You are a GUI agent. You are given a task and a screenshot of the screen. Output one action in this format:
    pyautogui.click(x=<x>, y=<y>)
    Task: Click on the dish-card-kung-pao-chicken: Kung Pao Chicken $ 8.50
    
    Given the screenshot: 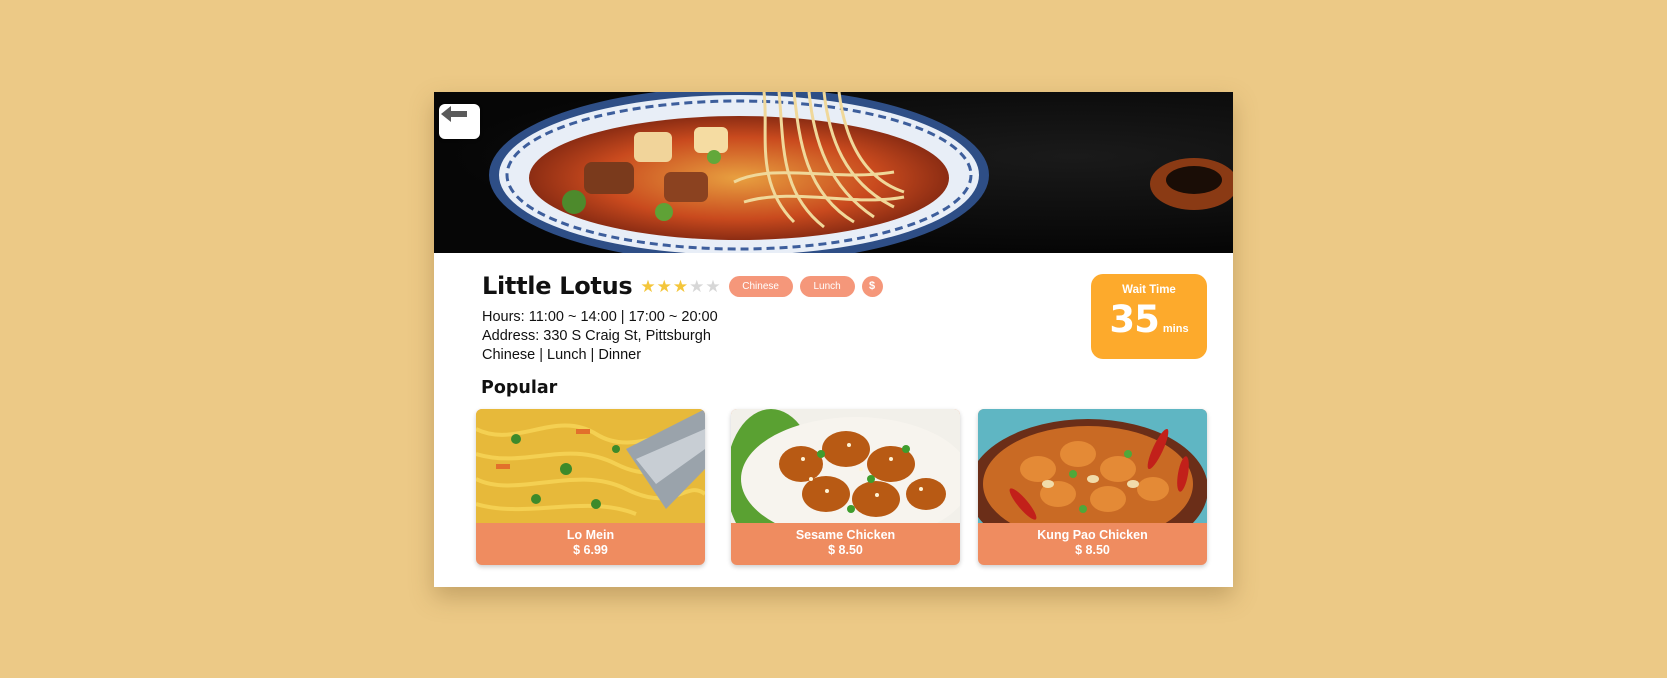 What is the action you would take?
    pyautogui.click(x=1092, y=487)
    